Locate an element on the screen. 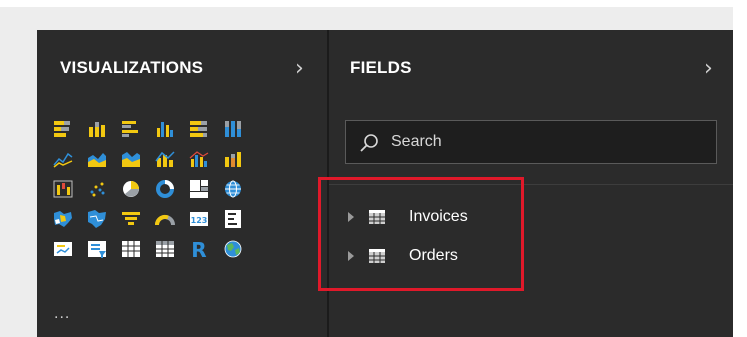 Image resolution: width=747 pixels, height=337 pixels. matrix-icon is located at coordinates (165, 249).